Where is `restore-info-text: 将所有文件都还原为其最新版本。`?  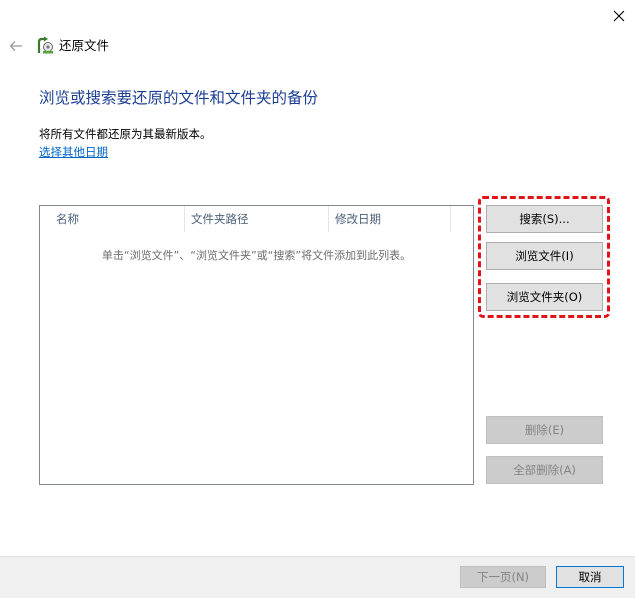
restore-info-text: 将所有文件都还原为其最新版本。 is located at coordinates (125, 134).